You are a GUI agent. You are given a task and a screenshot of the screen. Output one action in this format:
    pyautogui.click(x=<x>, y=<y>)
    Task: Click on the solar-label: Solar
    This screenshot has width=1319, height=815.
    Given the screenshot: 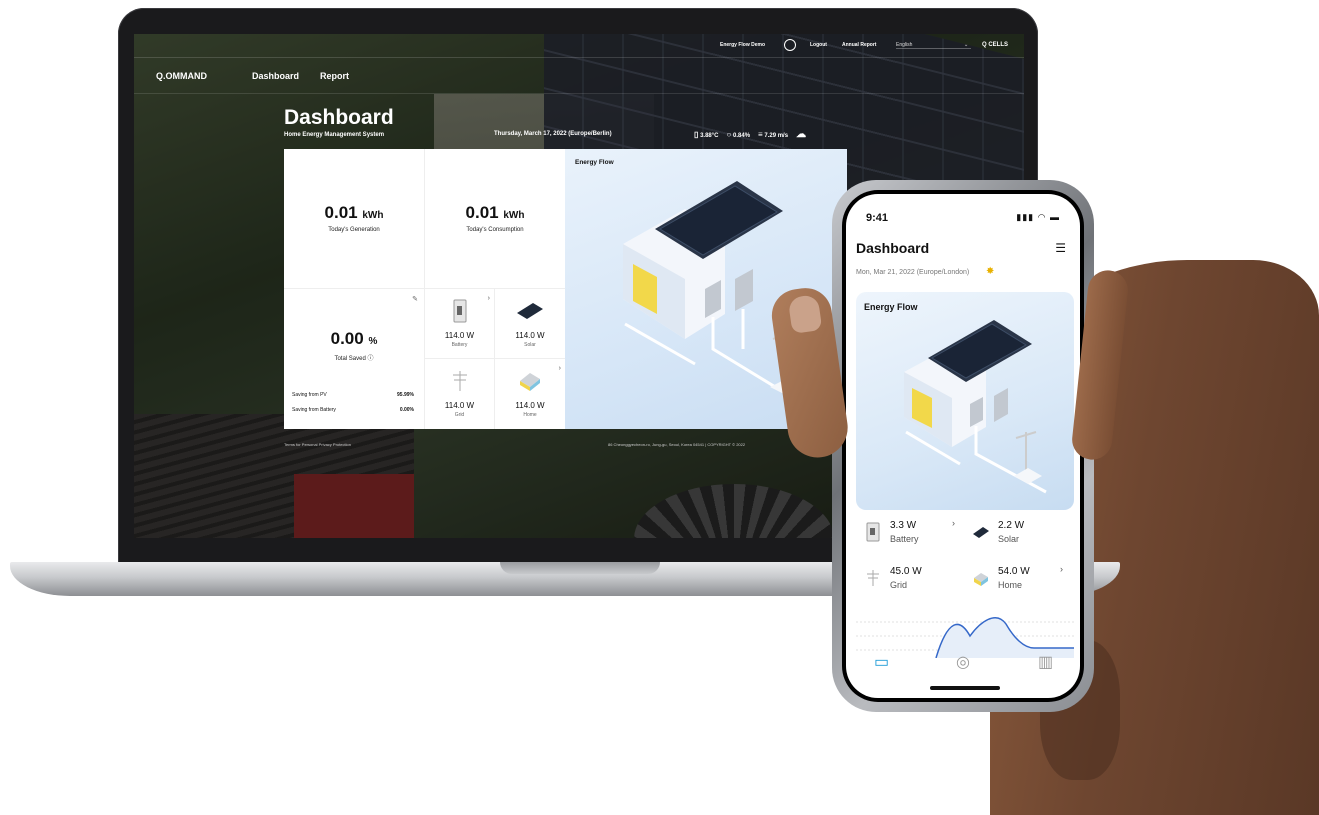 What is the action you would take?
    pyautogui.click(x=530, y=345)
    